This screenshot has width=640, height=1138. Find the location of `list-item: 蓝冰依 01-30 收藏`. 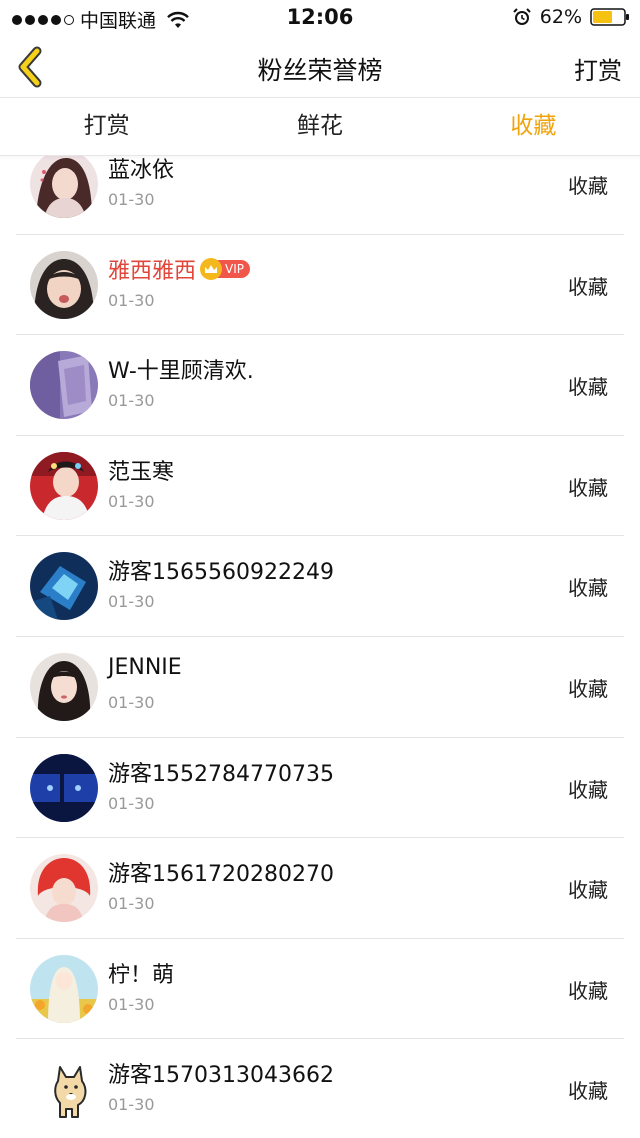

list-item: 蓝冰依 01-30 收藏 is located at coordinates (320, 195).